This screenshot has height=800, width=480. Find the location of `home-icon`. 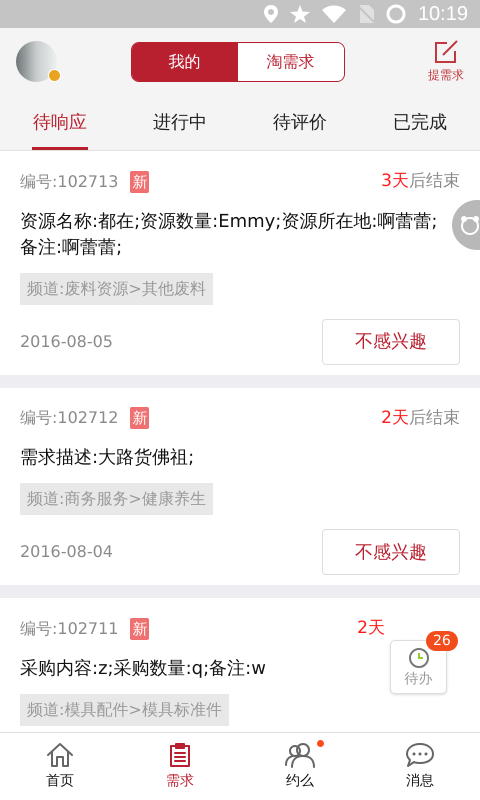

home-icon is located at coordinates (60, 755).